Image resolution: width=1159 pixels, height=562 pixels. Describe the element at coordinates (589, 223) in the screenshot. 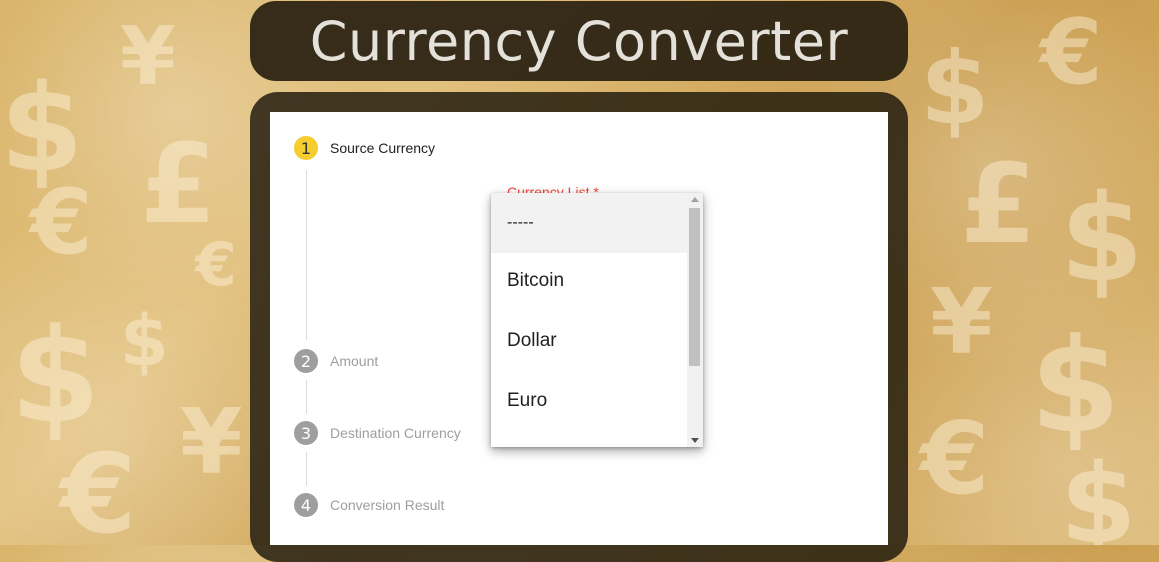

I see `dropdown-option: -----` at that location.